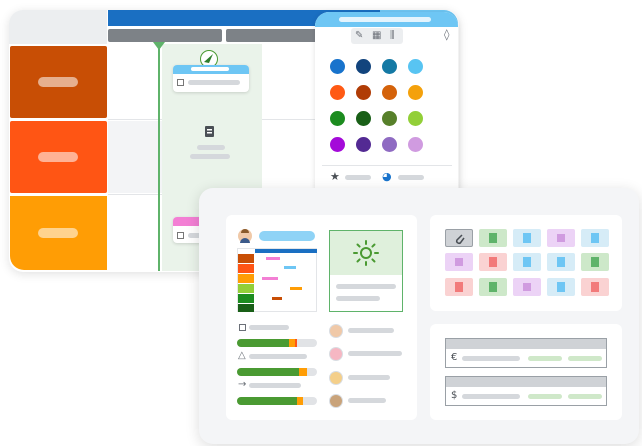  What do you see at coordinates (363, 92) in the screenshot?
I see `swatch-rust` at bounding box center [363, 92].